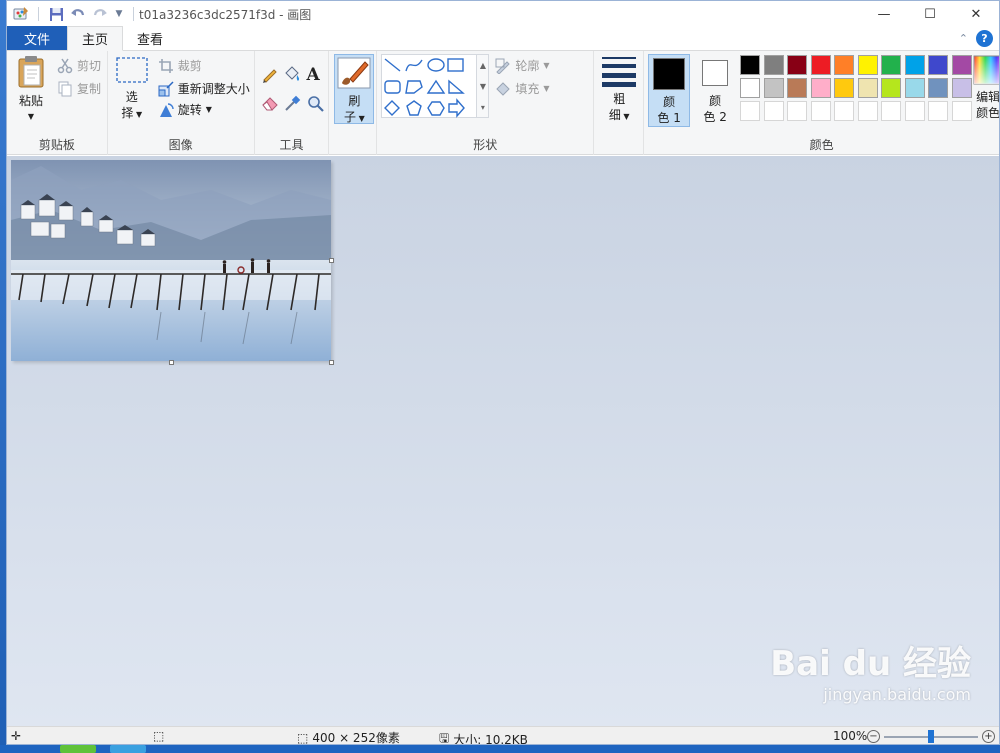 Image resolution: width=1000 pixels, height=753 pixels. I want to click on shapes-gallery-icons, so click(430, 87).